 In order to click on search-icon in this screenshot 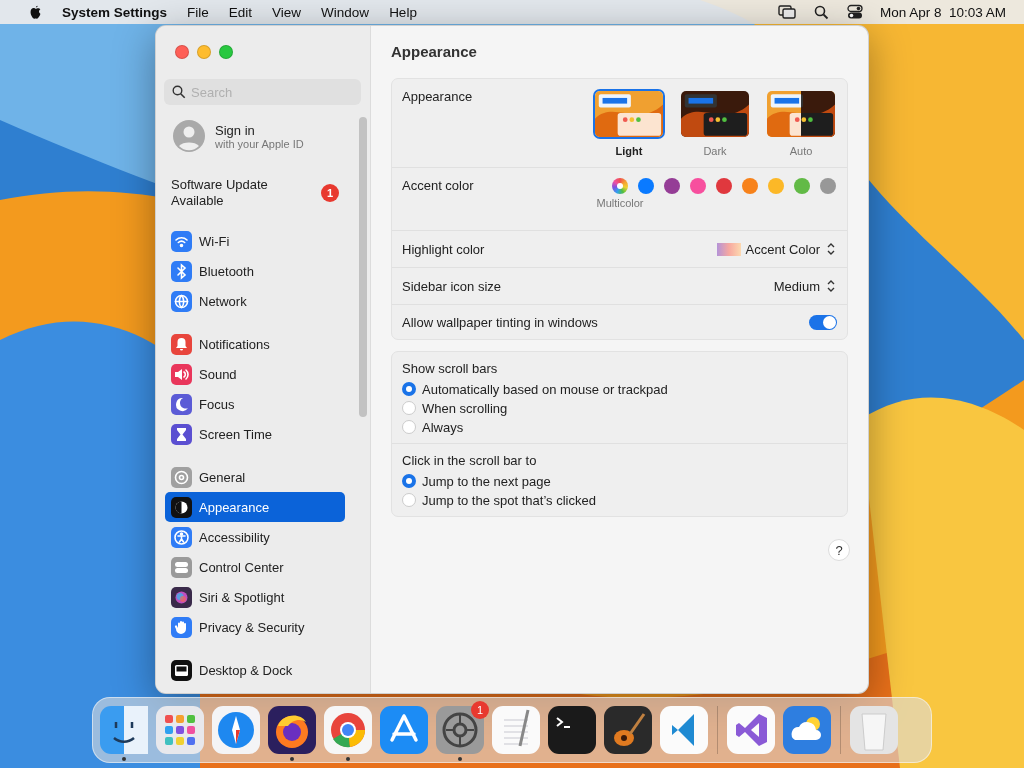, I will do `click(179, 92)`.